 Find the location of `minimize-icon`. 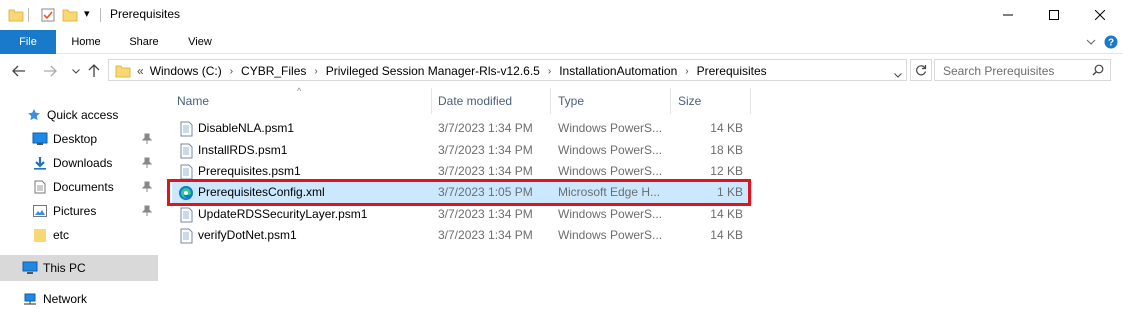

minimize-icon is located at coordinates (1008, 15).